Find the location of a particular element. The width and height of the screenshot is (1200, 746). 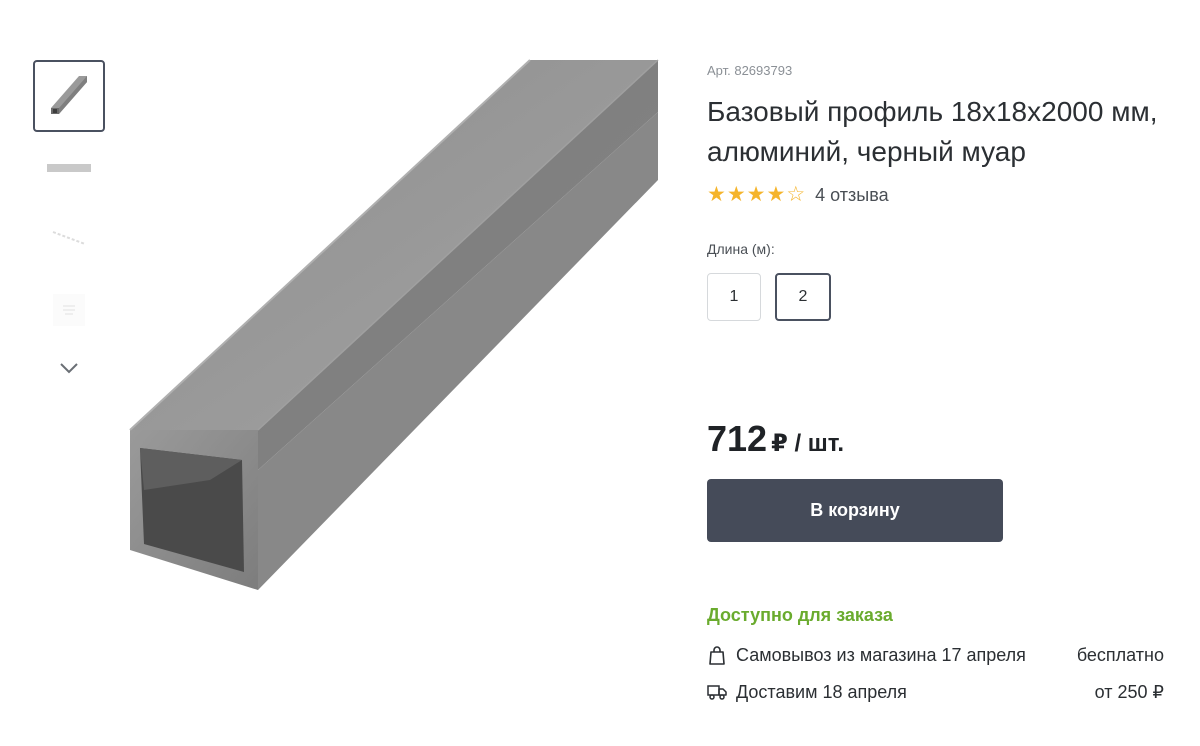

chevron-down-icon is located at coordinates (69, 368).